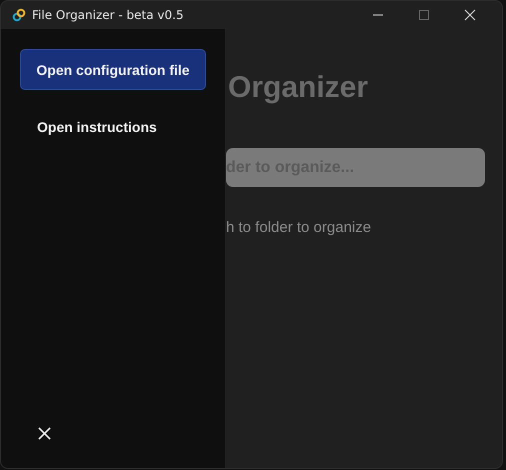 This screenshot has height=470, width=506. Describe the element at coordinates (113, 69) in the screenshot. I see `open-config-button: Open configuration file` at that location.